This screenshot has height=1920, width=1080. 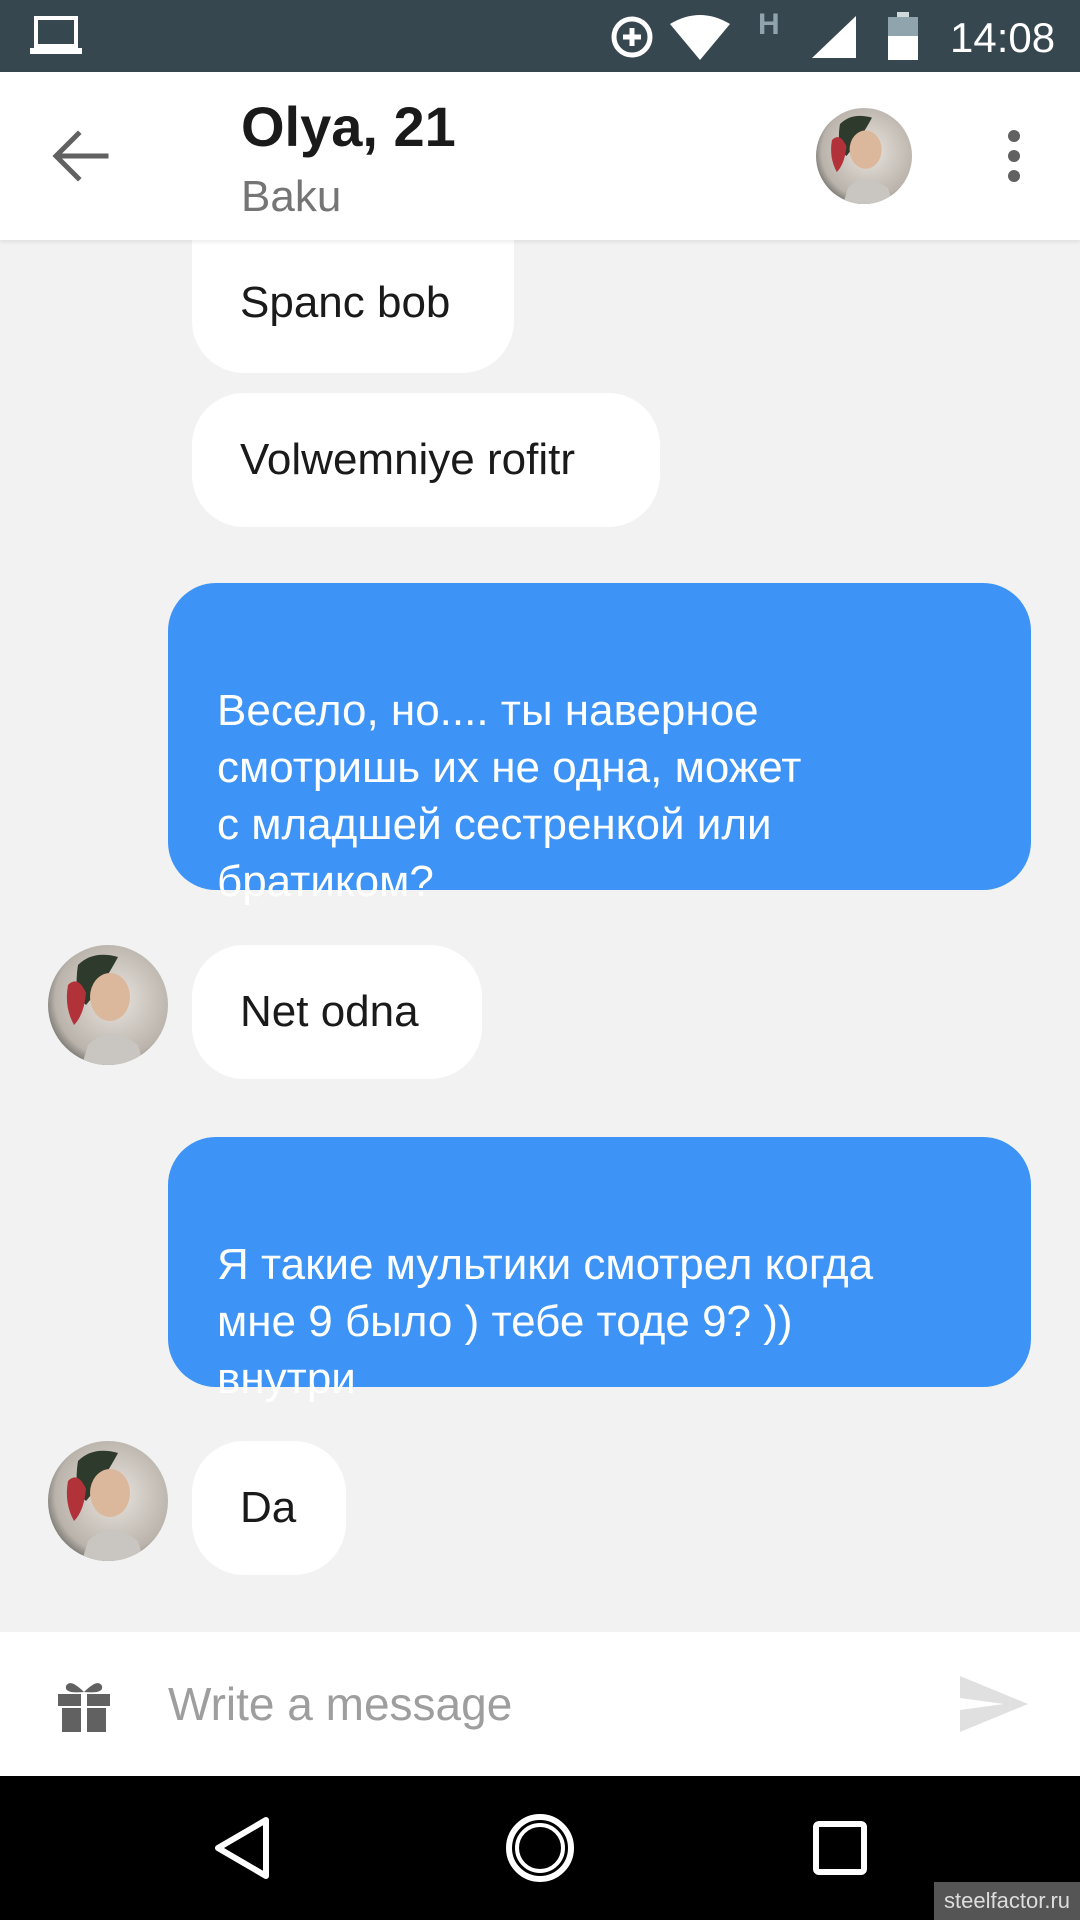 I want to click on more-vertical-icon, so click(x=1014, y=156).